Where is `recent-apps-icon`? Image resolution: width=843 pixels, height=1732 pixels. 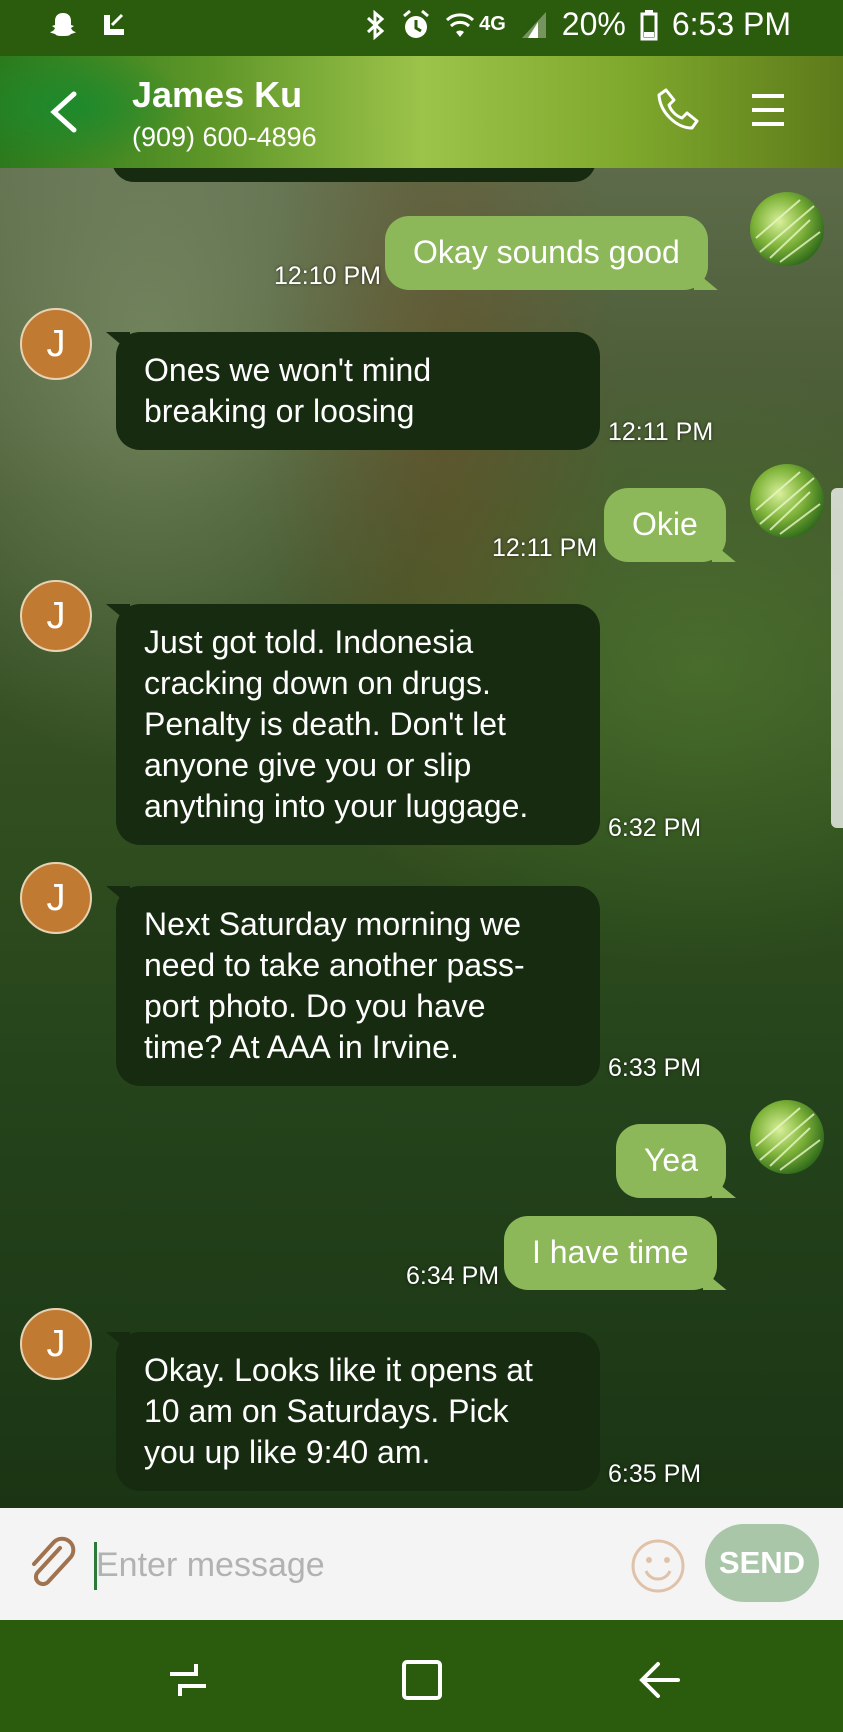
recent-apps-icon is located at coordinates (188, 1680).